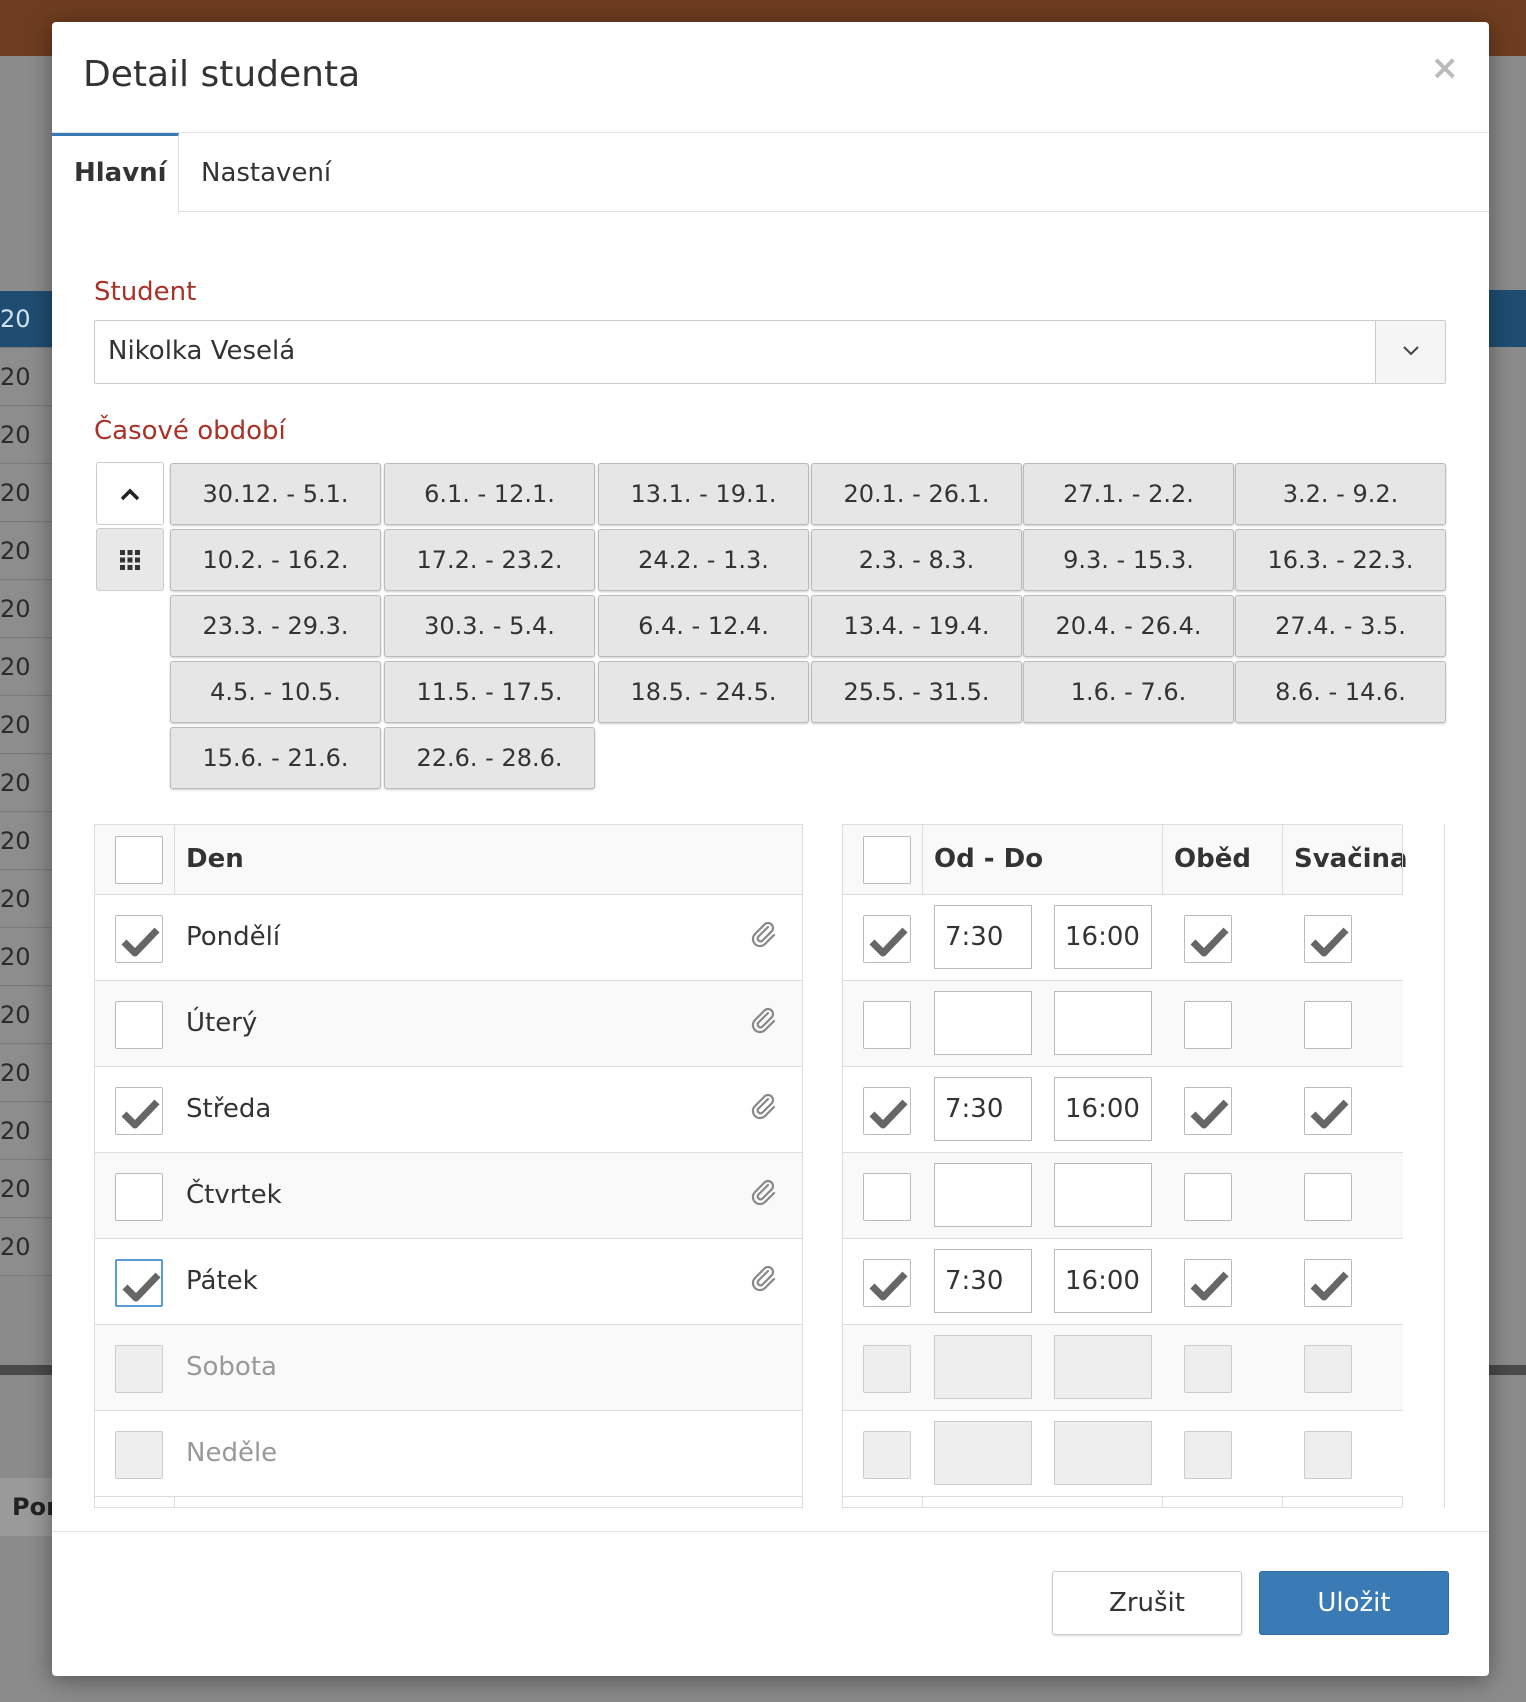  I want to click on week-button: 11.5. - 17.5., so click(489, 692).